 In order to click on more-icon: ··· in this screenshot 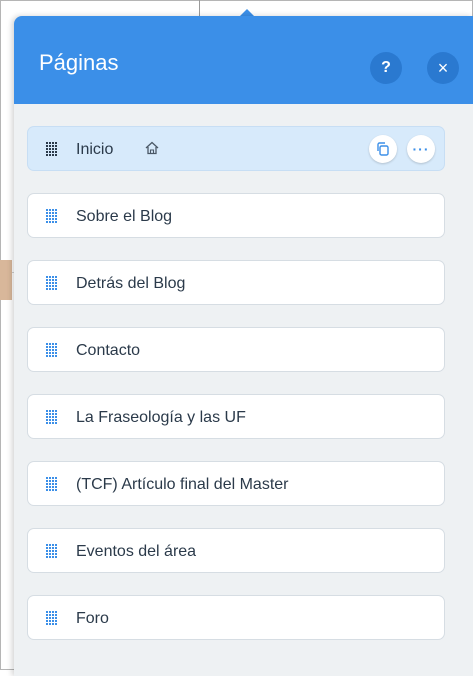, I will do `click(421, 149)`.